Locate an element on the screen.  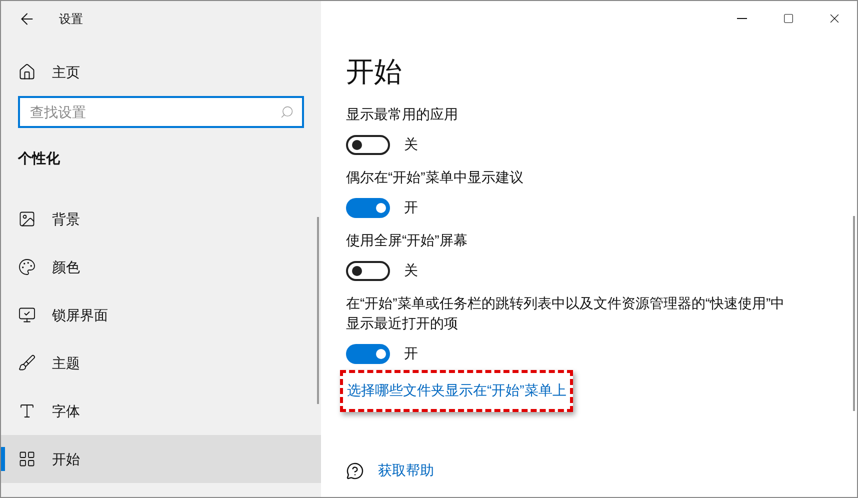
nav-item: 锁屏界面 is located at coordinates (161, 315).